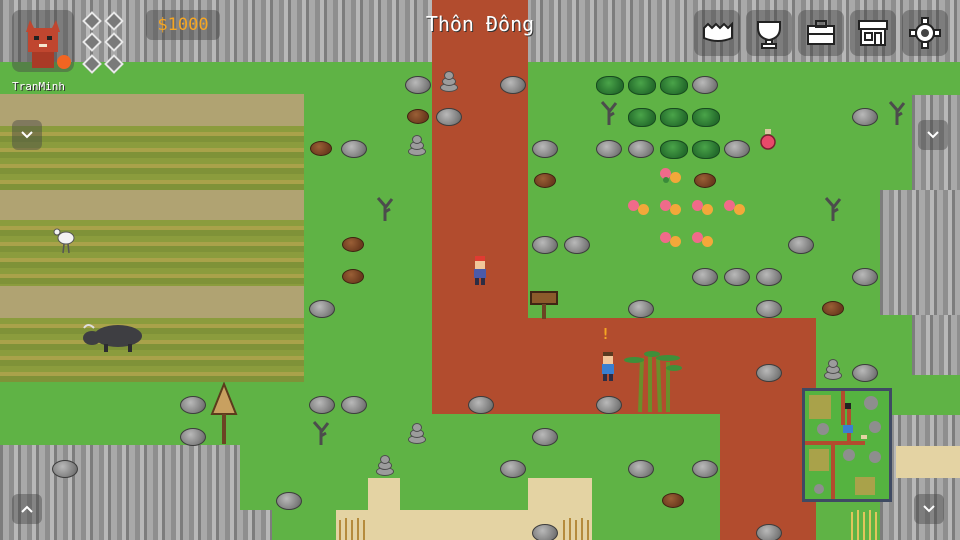  I want to click on pine-tree, so click(224, 414).